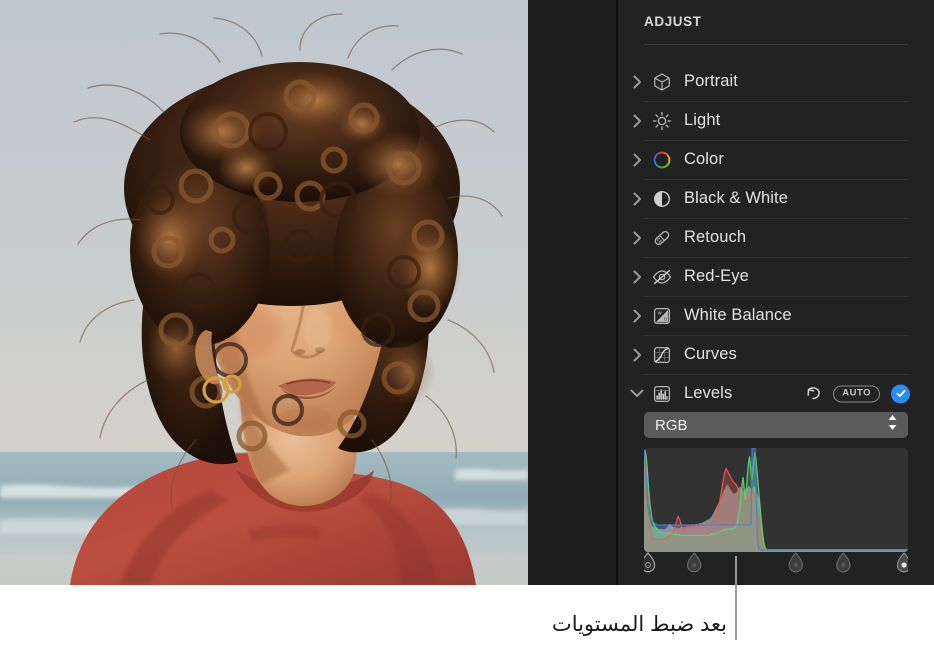  Describe the element at coordinates (892, 425) in the screenshot. I see `chevron-up-down-icon` at that location.